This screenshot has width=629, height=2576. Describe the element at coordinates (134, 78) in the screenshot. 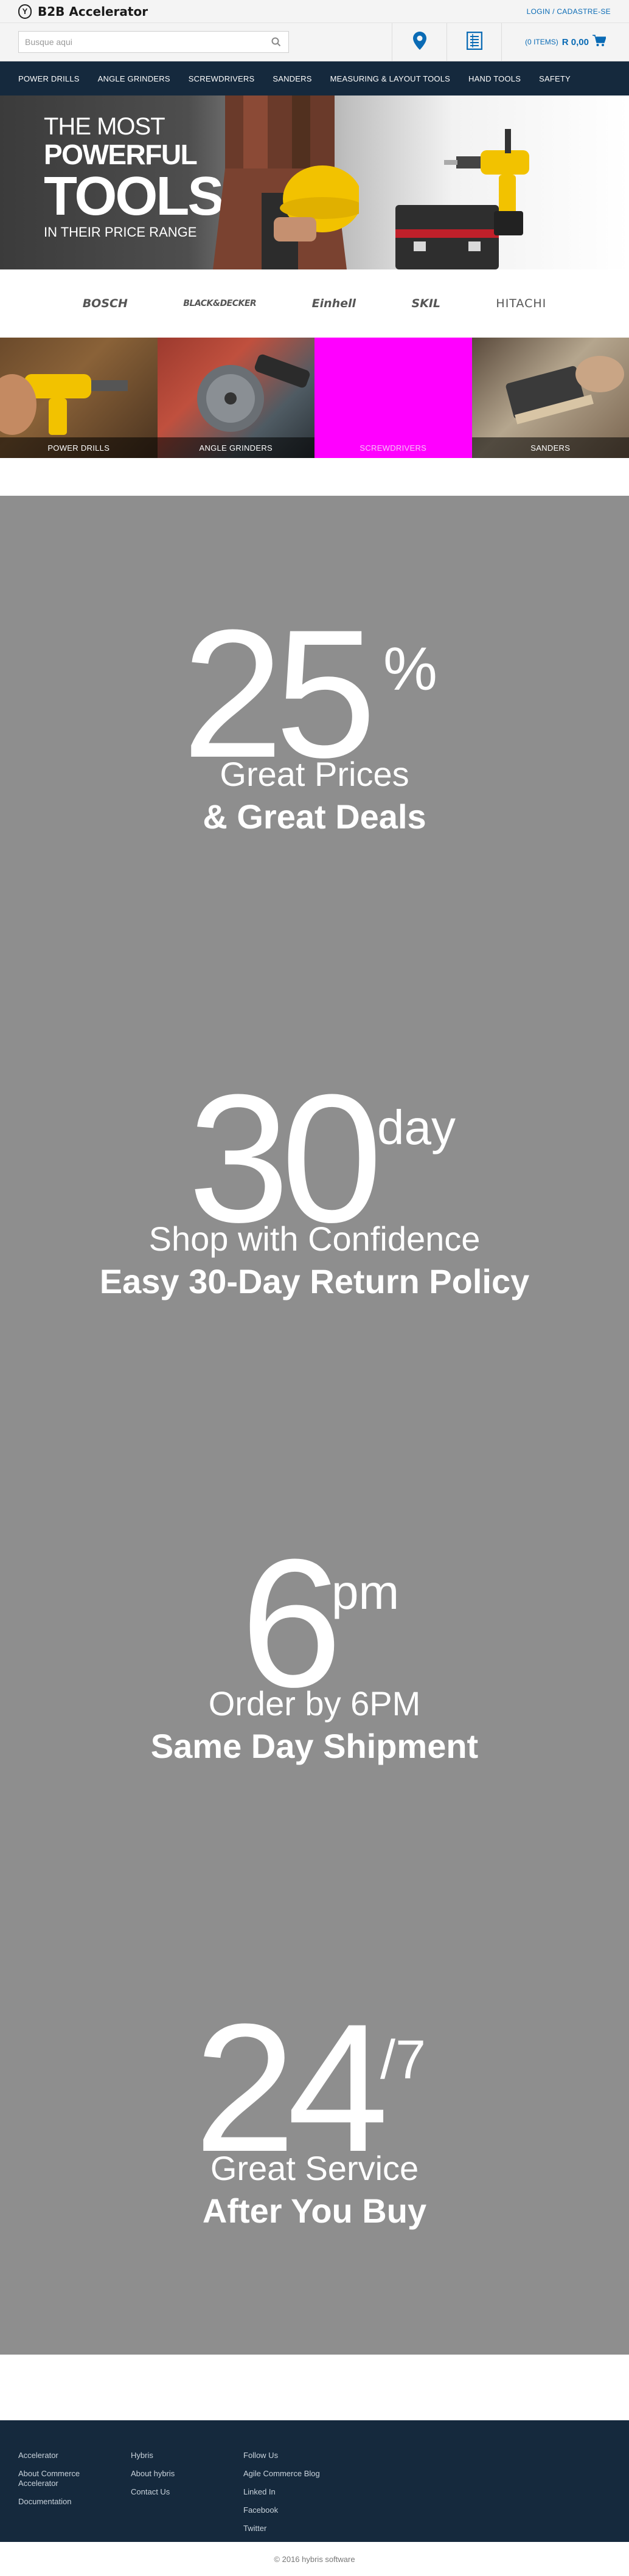

I see `nav-angle-grinders: ANGLE GRINDERS` at that location.